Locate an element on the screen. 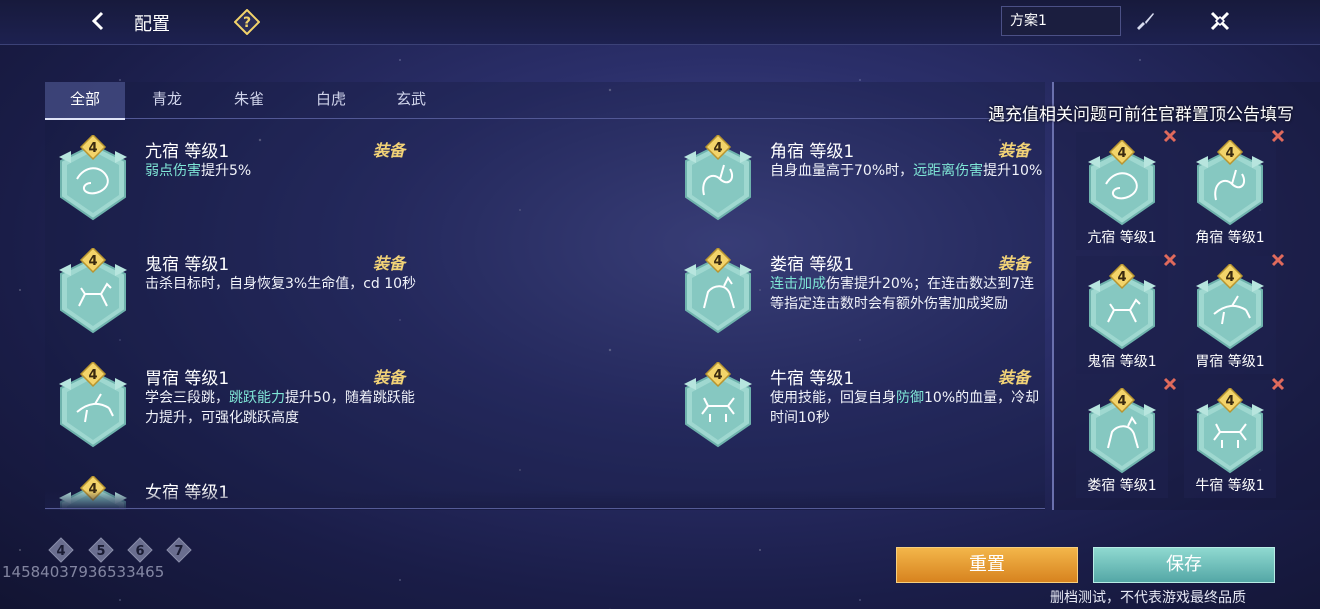 Image resolution: width=1320 pixels, height=609 pixels. save-button: 保存 is located at coordinates (1184, 565).